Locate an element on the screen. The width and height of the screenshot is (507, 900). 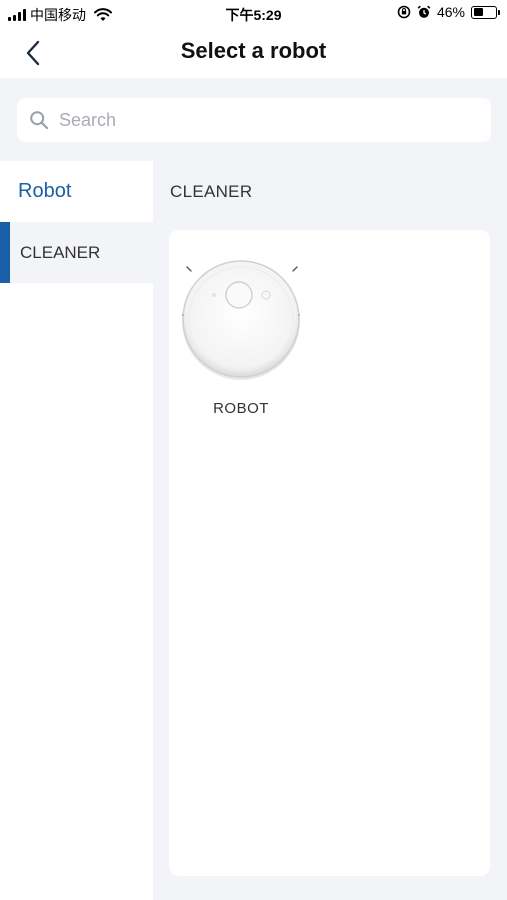
status-right: 46% is located at coordinates (448, 12).